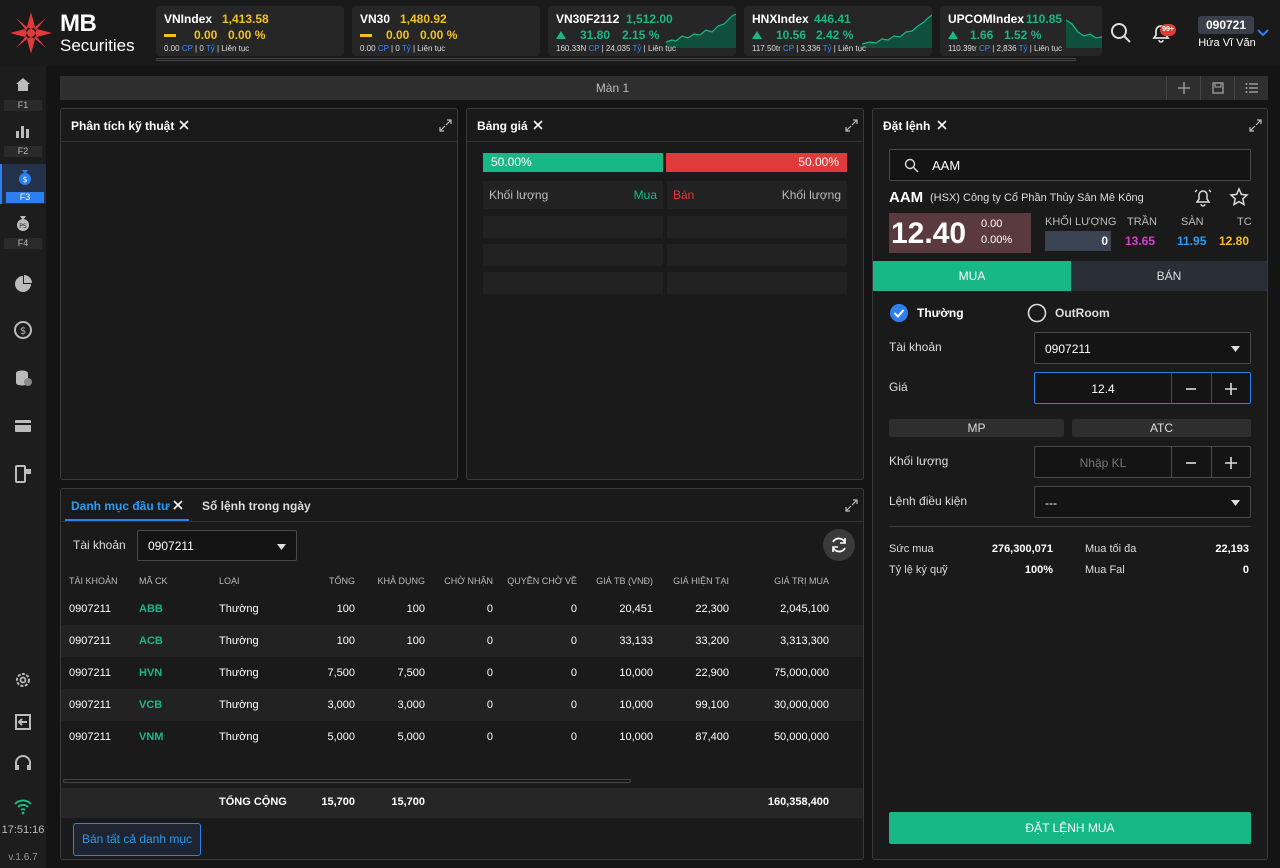  What do you see at coordinates (1191, 388) in the screenshot?
I see `price-decrease-button` at bounding box center [1191, 388].